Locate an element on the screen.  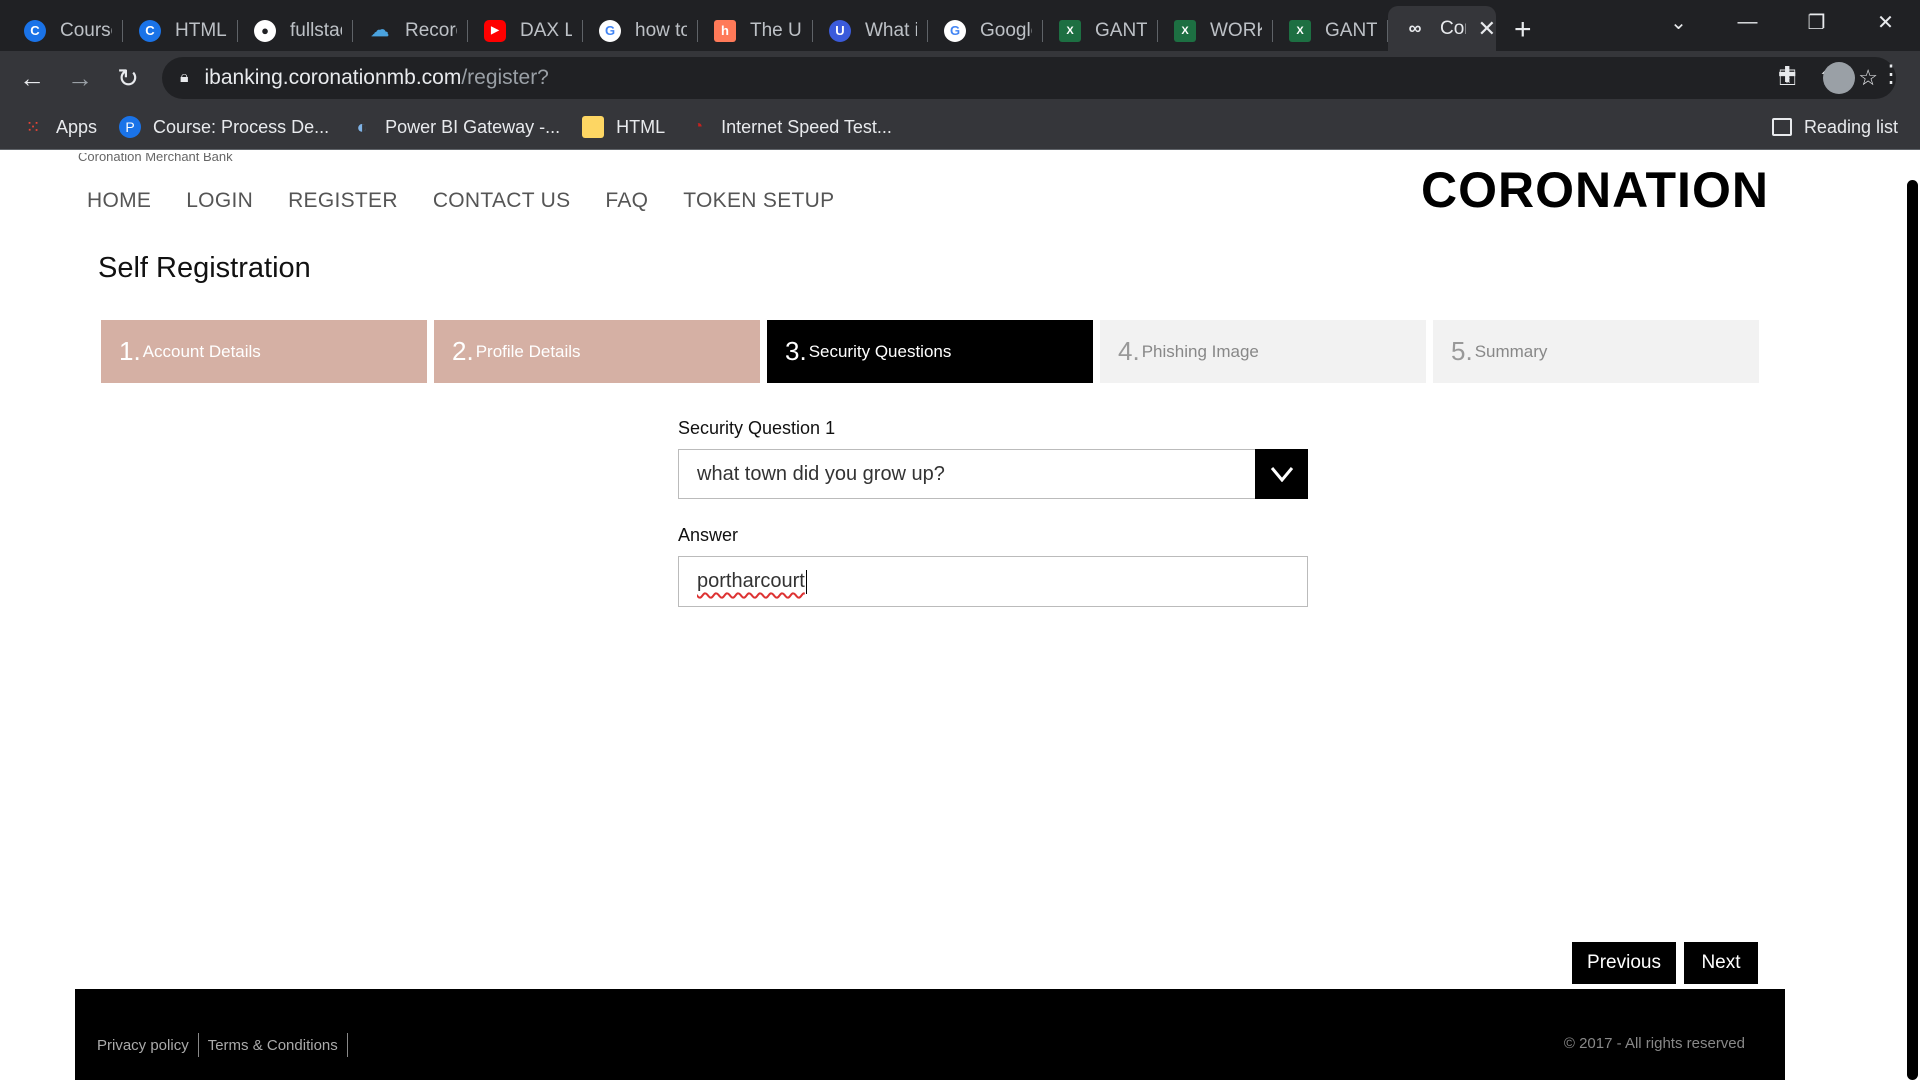
browser-tab: ●fullstac is located at coordinates (295, 30).